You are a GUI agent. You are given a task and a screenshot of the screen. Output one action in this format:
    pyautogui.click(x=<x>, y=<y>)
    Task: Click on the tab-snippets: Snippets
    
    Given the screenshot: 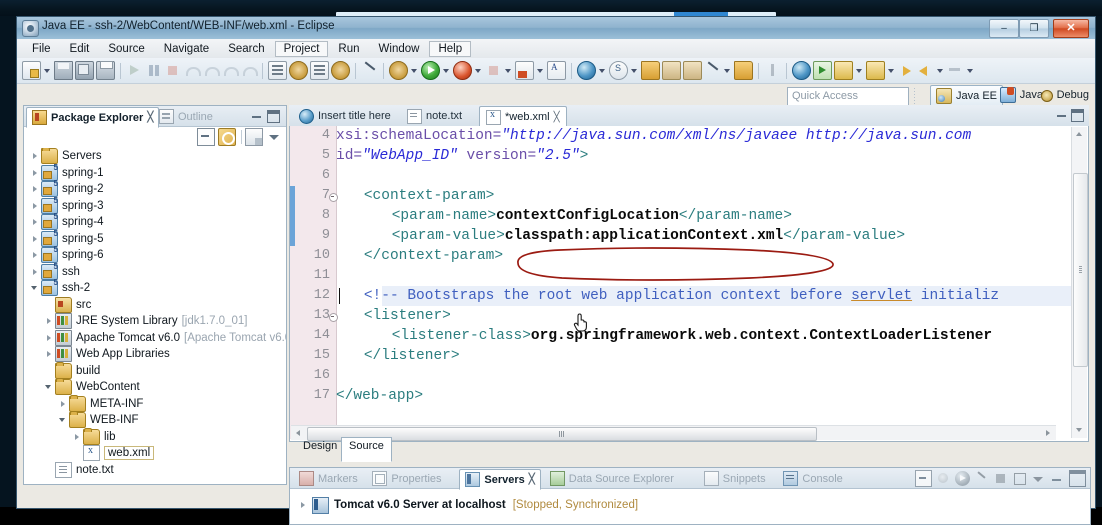 What is the action you would take?
    pyautogui.click(x=735, y=478)
    